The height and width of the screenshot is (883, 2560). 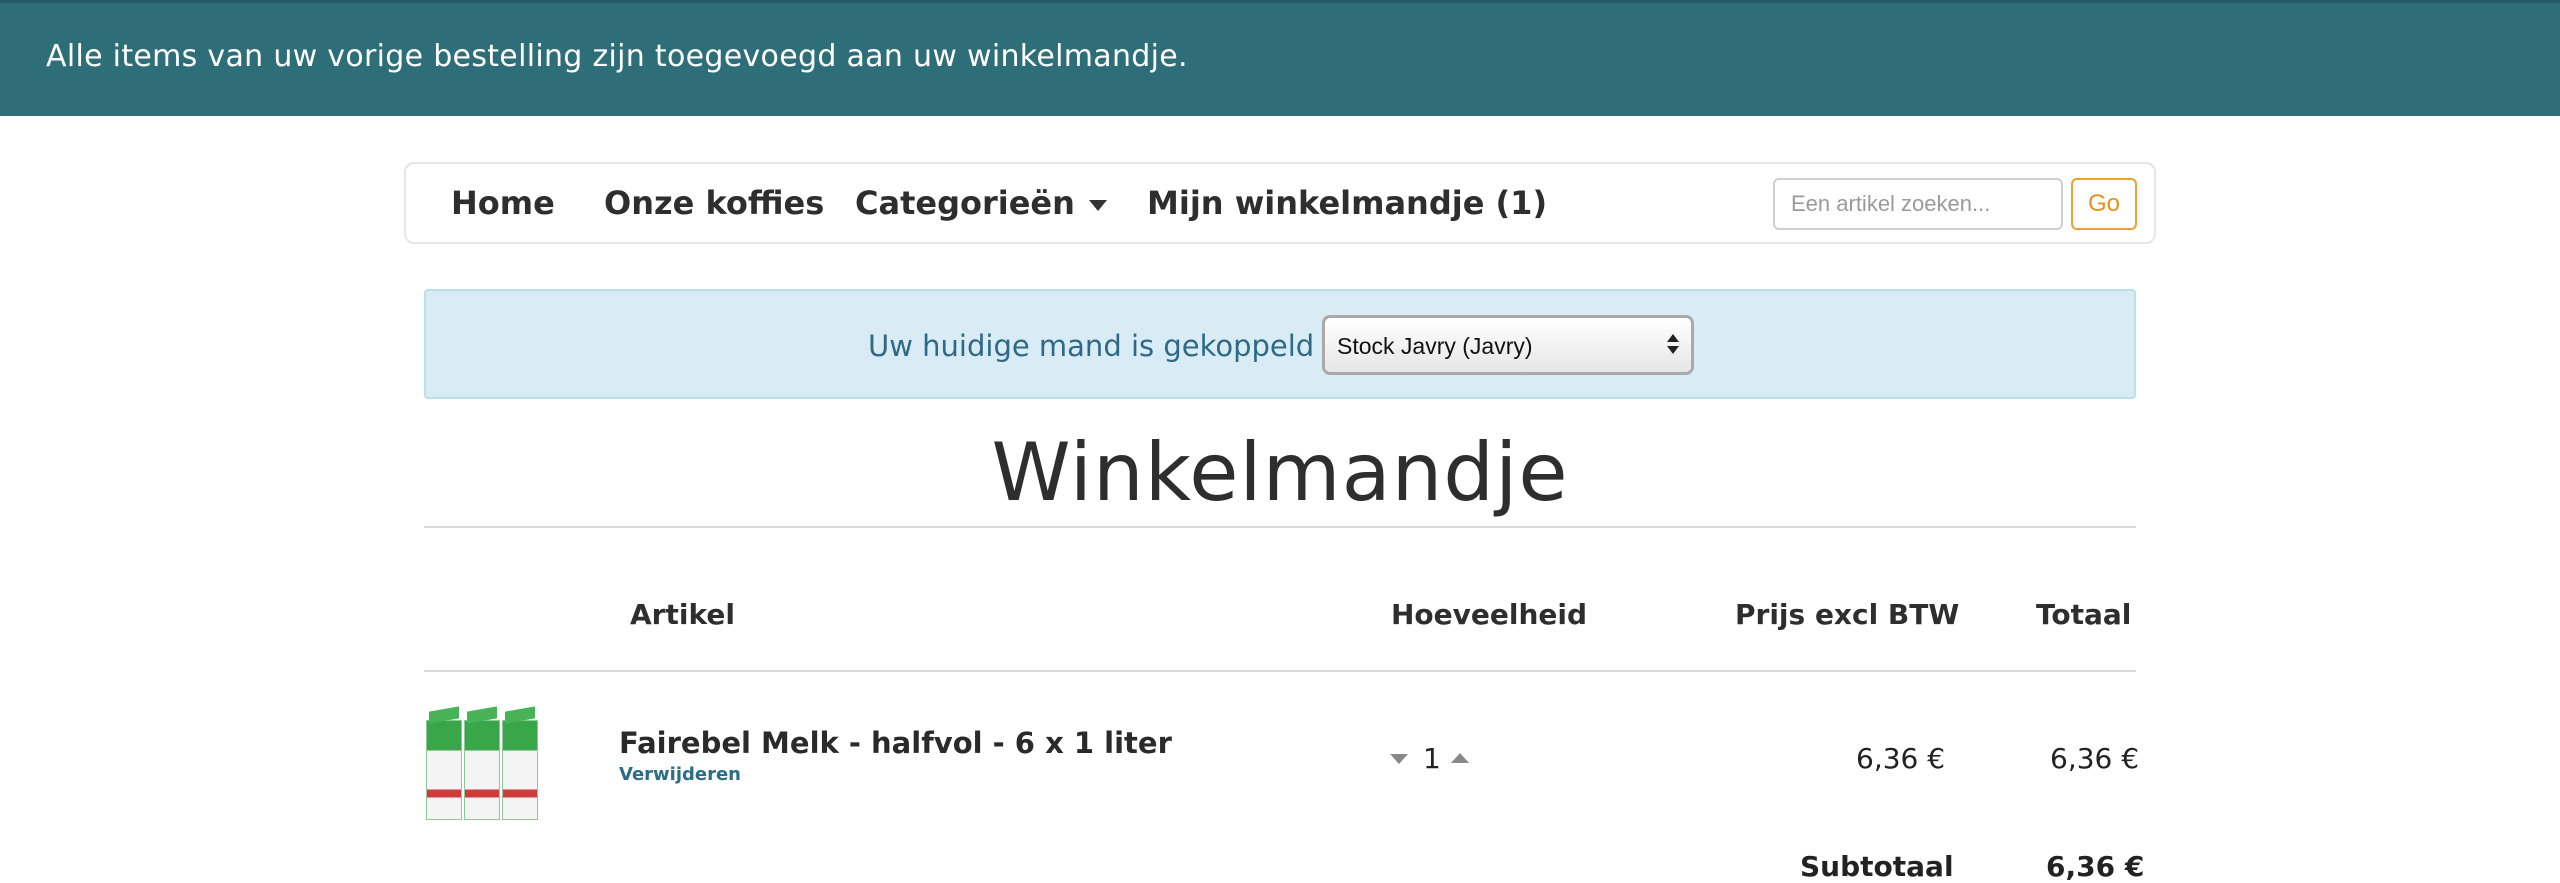 What do you see at coordinates (1347, 203) in the screenshot?
I see `nav-item-mijn-winkelmandje: Mijn winkelmandje (1)` at bounding box center [1347, 203].